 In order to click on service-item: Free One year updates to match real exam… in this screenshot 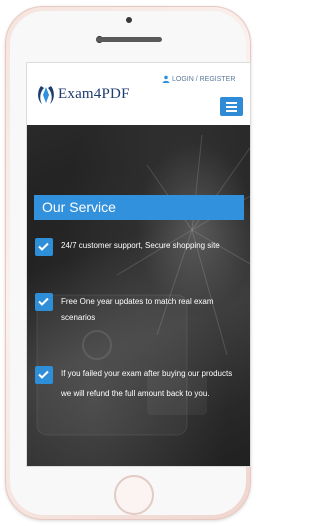, I will do `click(138, 309)`.